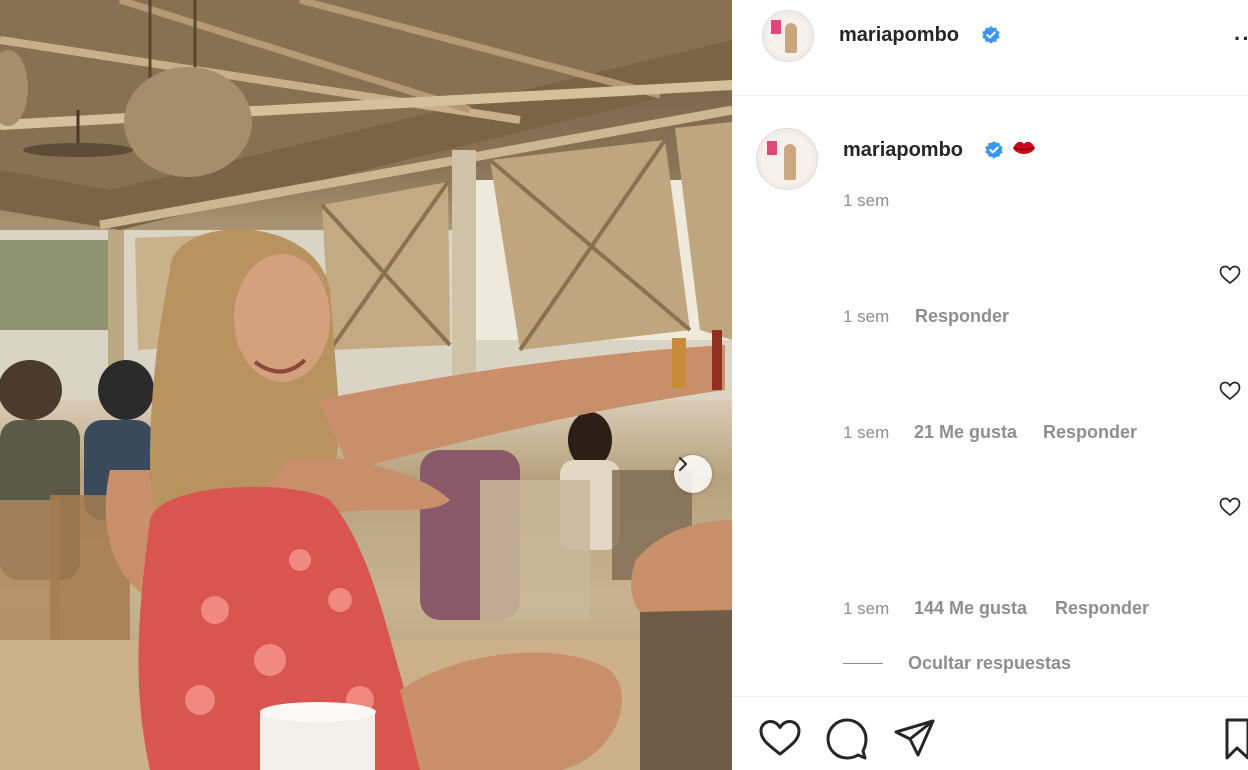 The image size is (1248, 770). What do you see at coordinates (787, 159) in the screenshot?
I see `caption-avatar` at bounding box center [787, 159].